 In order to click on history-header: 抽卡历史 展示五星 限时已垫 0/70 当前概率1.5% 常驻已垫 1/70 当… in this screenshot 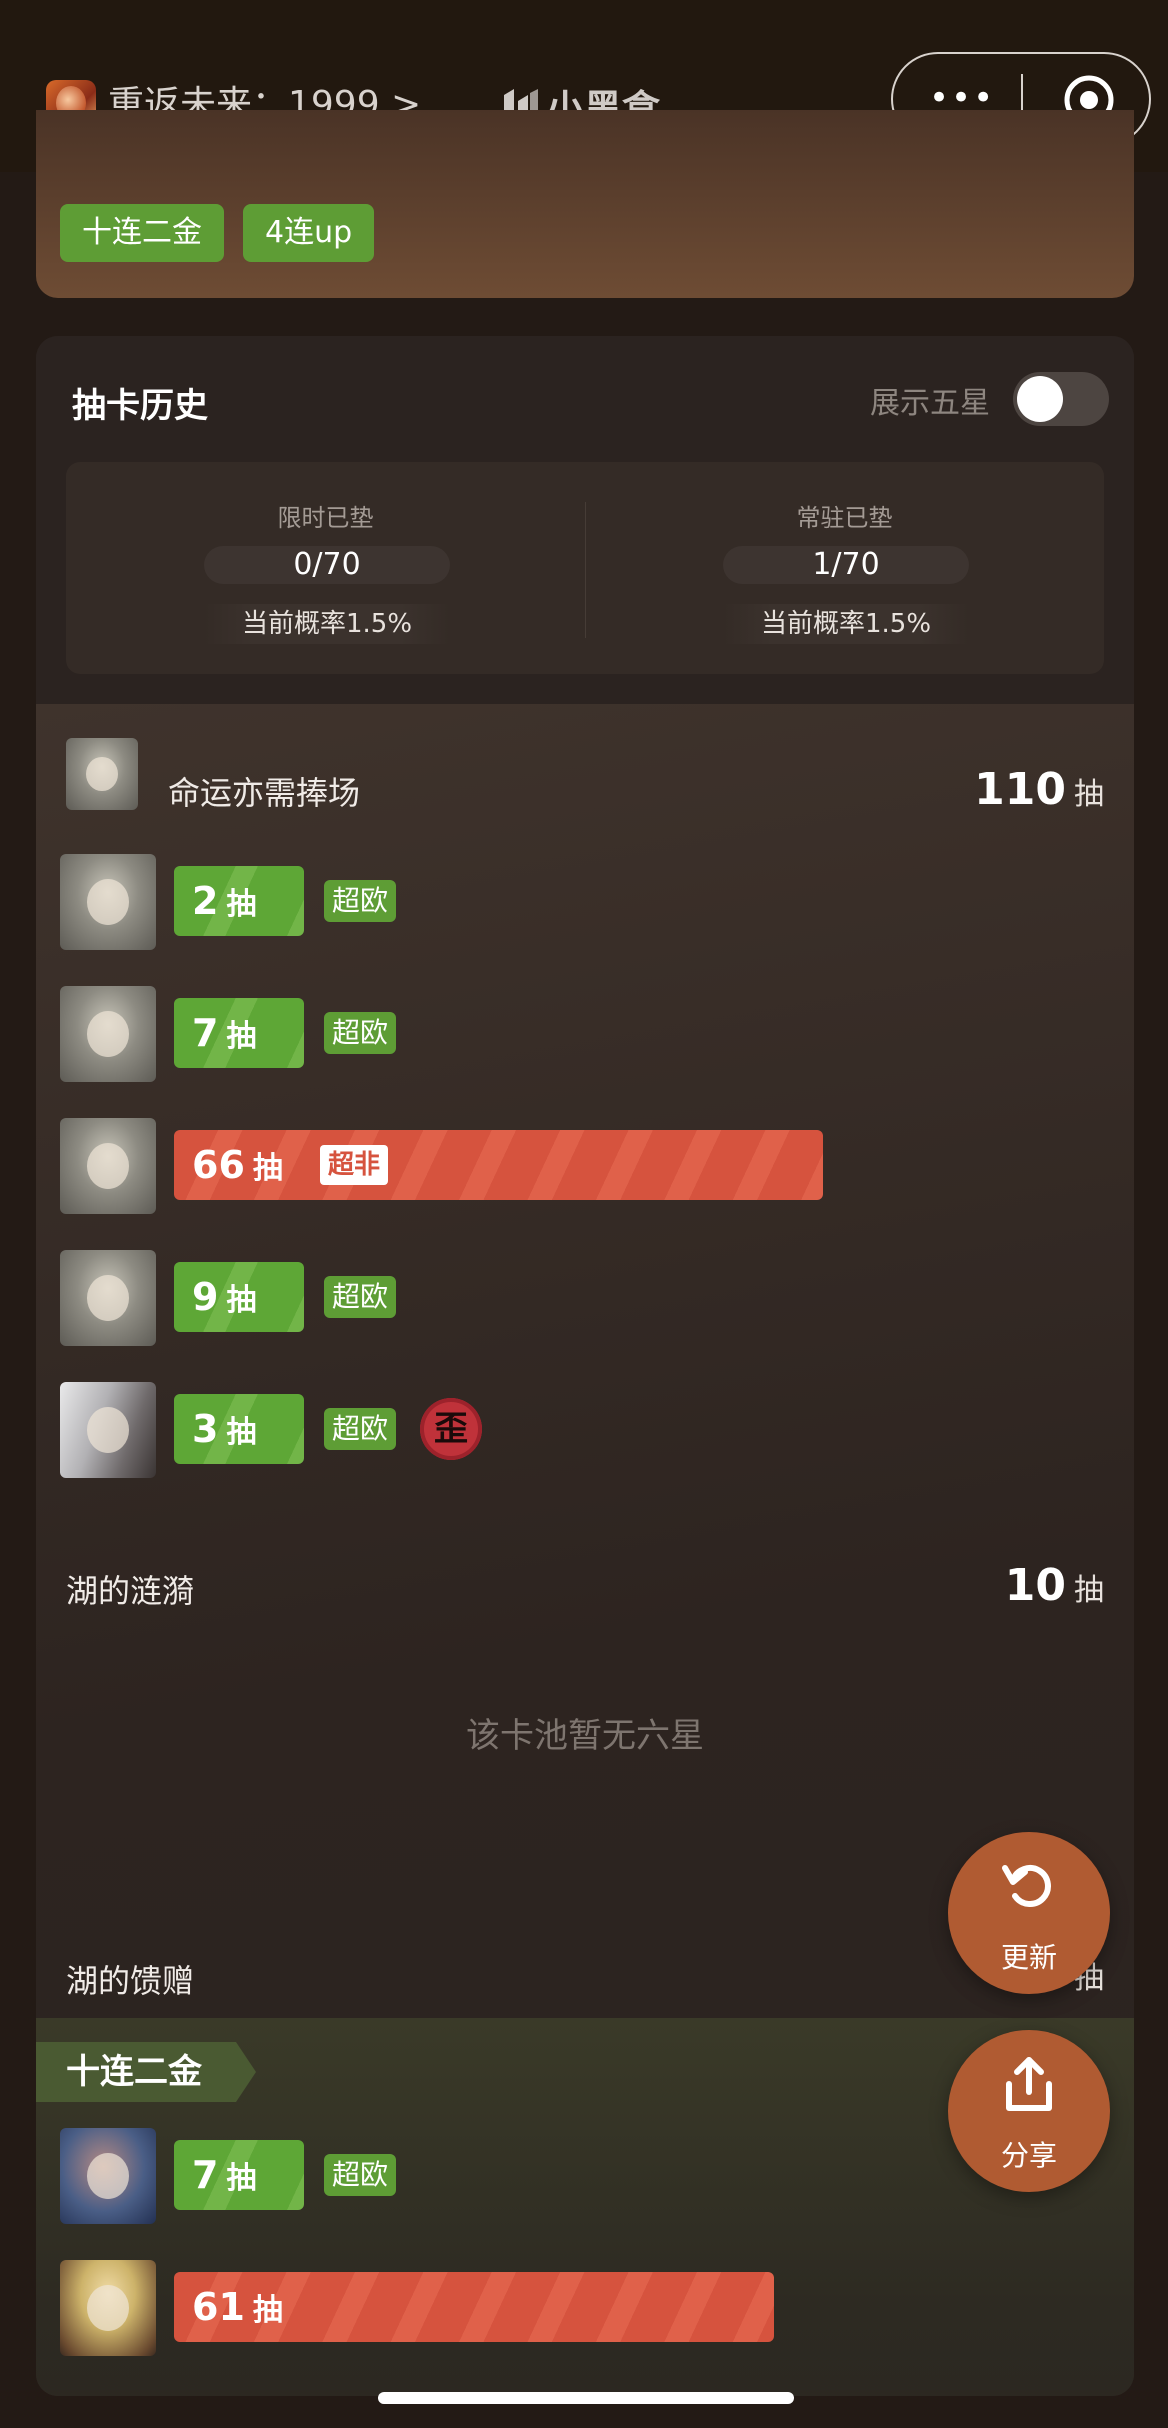, I will do `click(585, 520)`.